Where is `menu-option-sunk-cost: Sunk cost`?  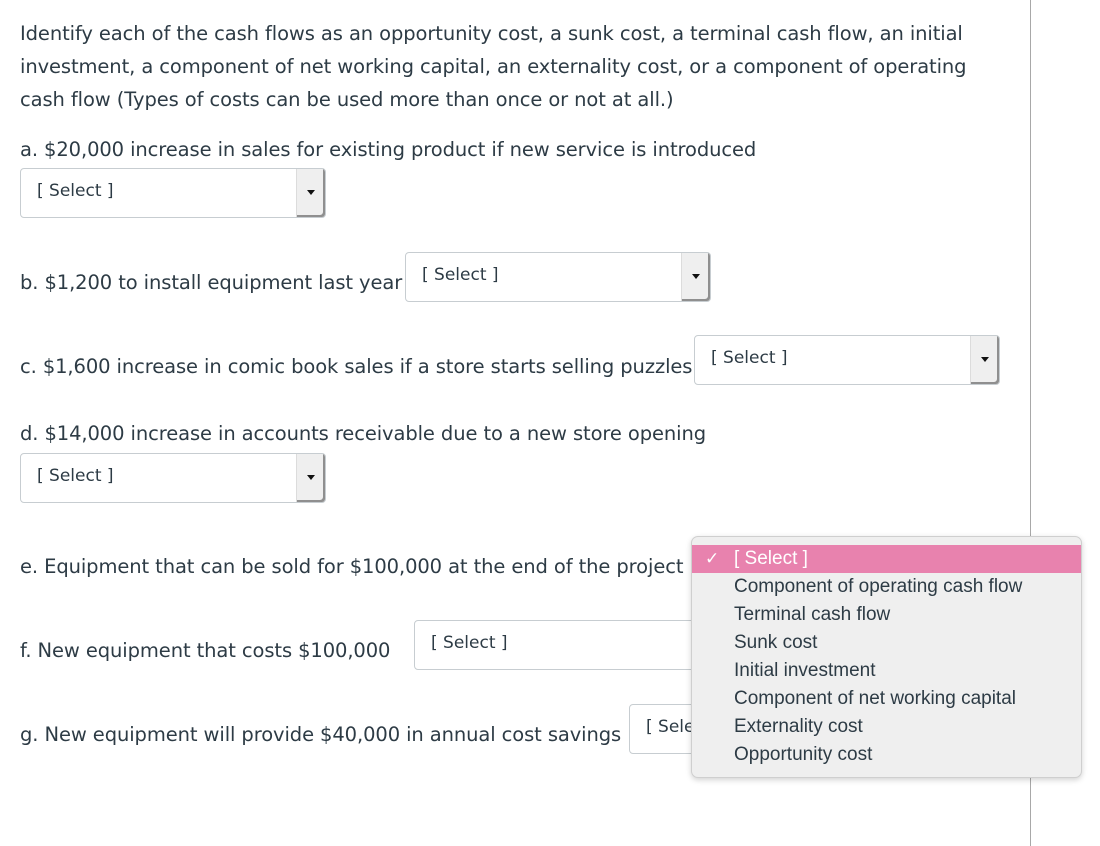
menu-option-sunk-cost: Sunk cost is located at coordinates (886, 643).